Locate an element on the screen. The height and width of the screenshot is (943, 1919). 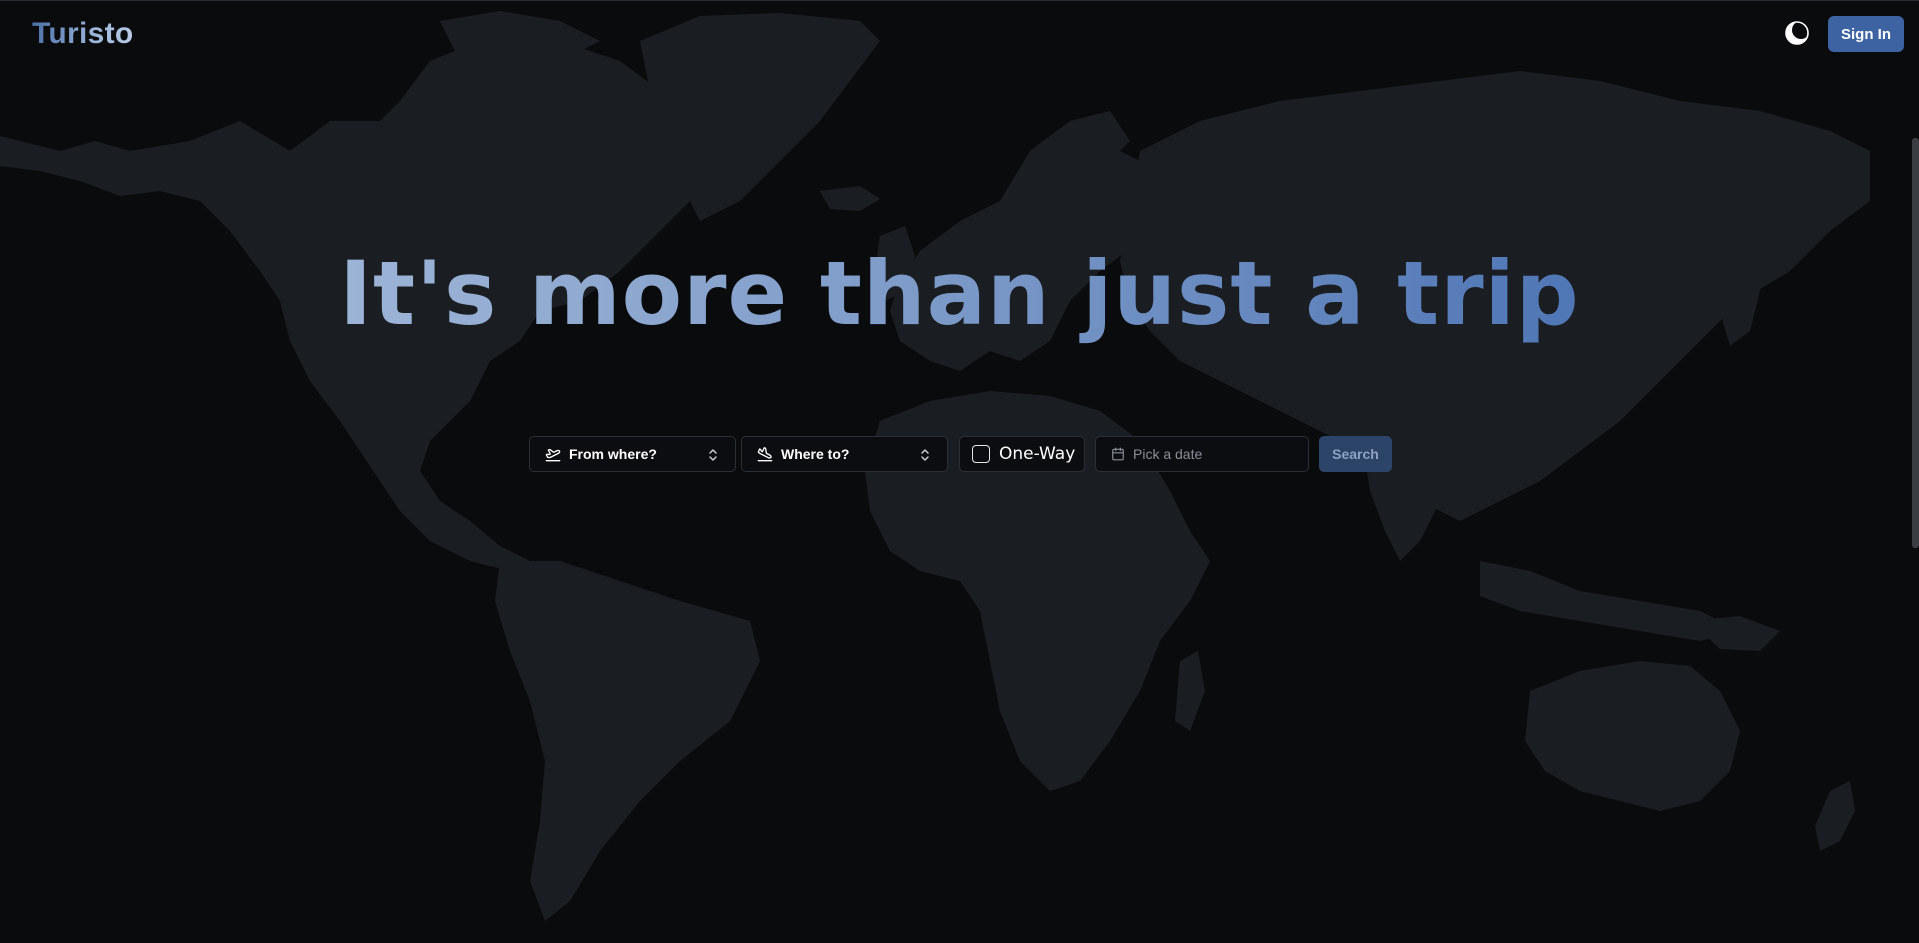
plane-takeoff-icon is located at coordinates (553, 454).